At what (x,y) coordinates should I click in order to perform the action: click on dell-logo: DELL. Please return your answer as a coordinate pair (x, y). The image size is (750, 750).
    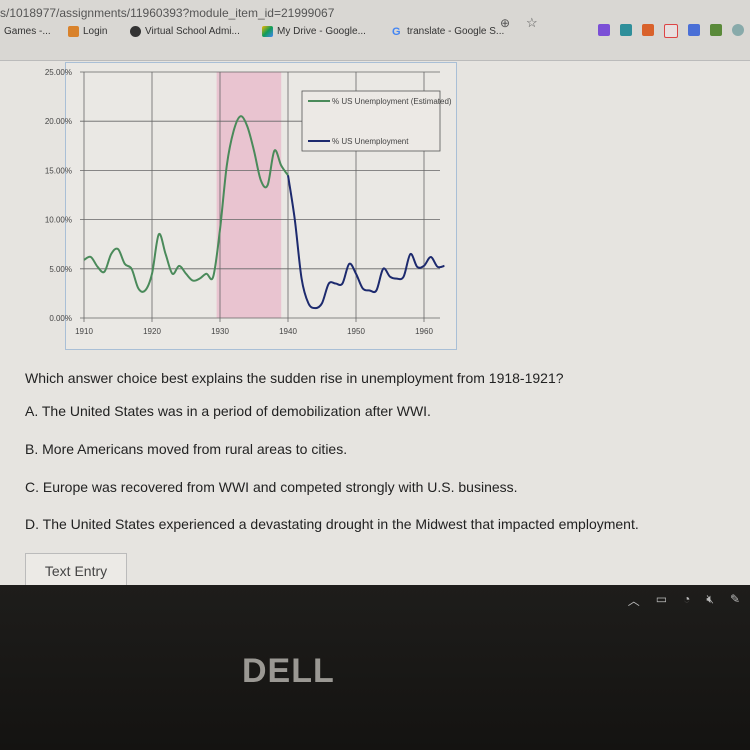
    Looking at the image, I should click on (288, 671).